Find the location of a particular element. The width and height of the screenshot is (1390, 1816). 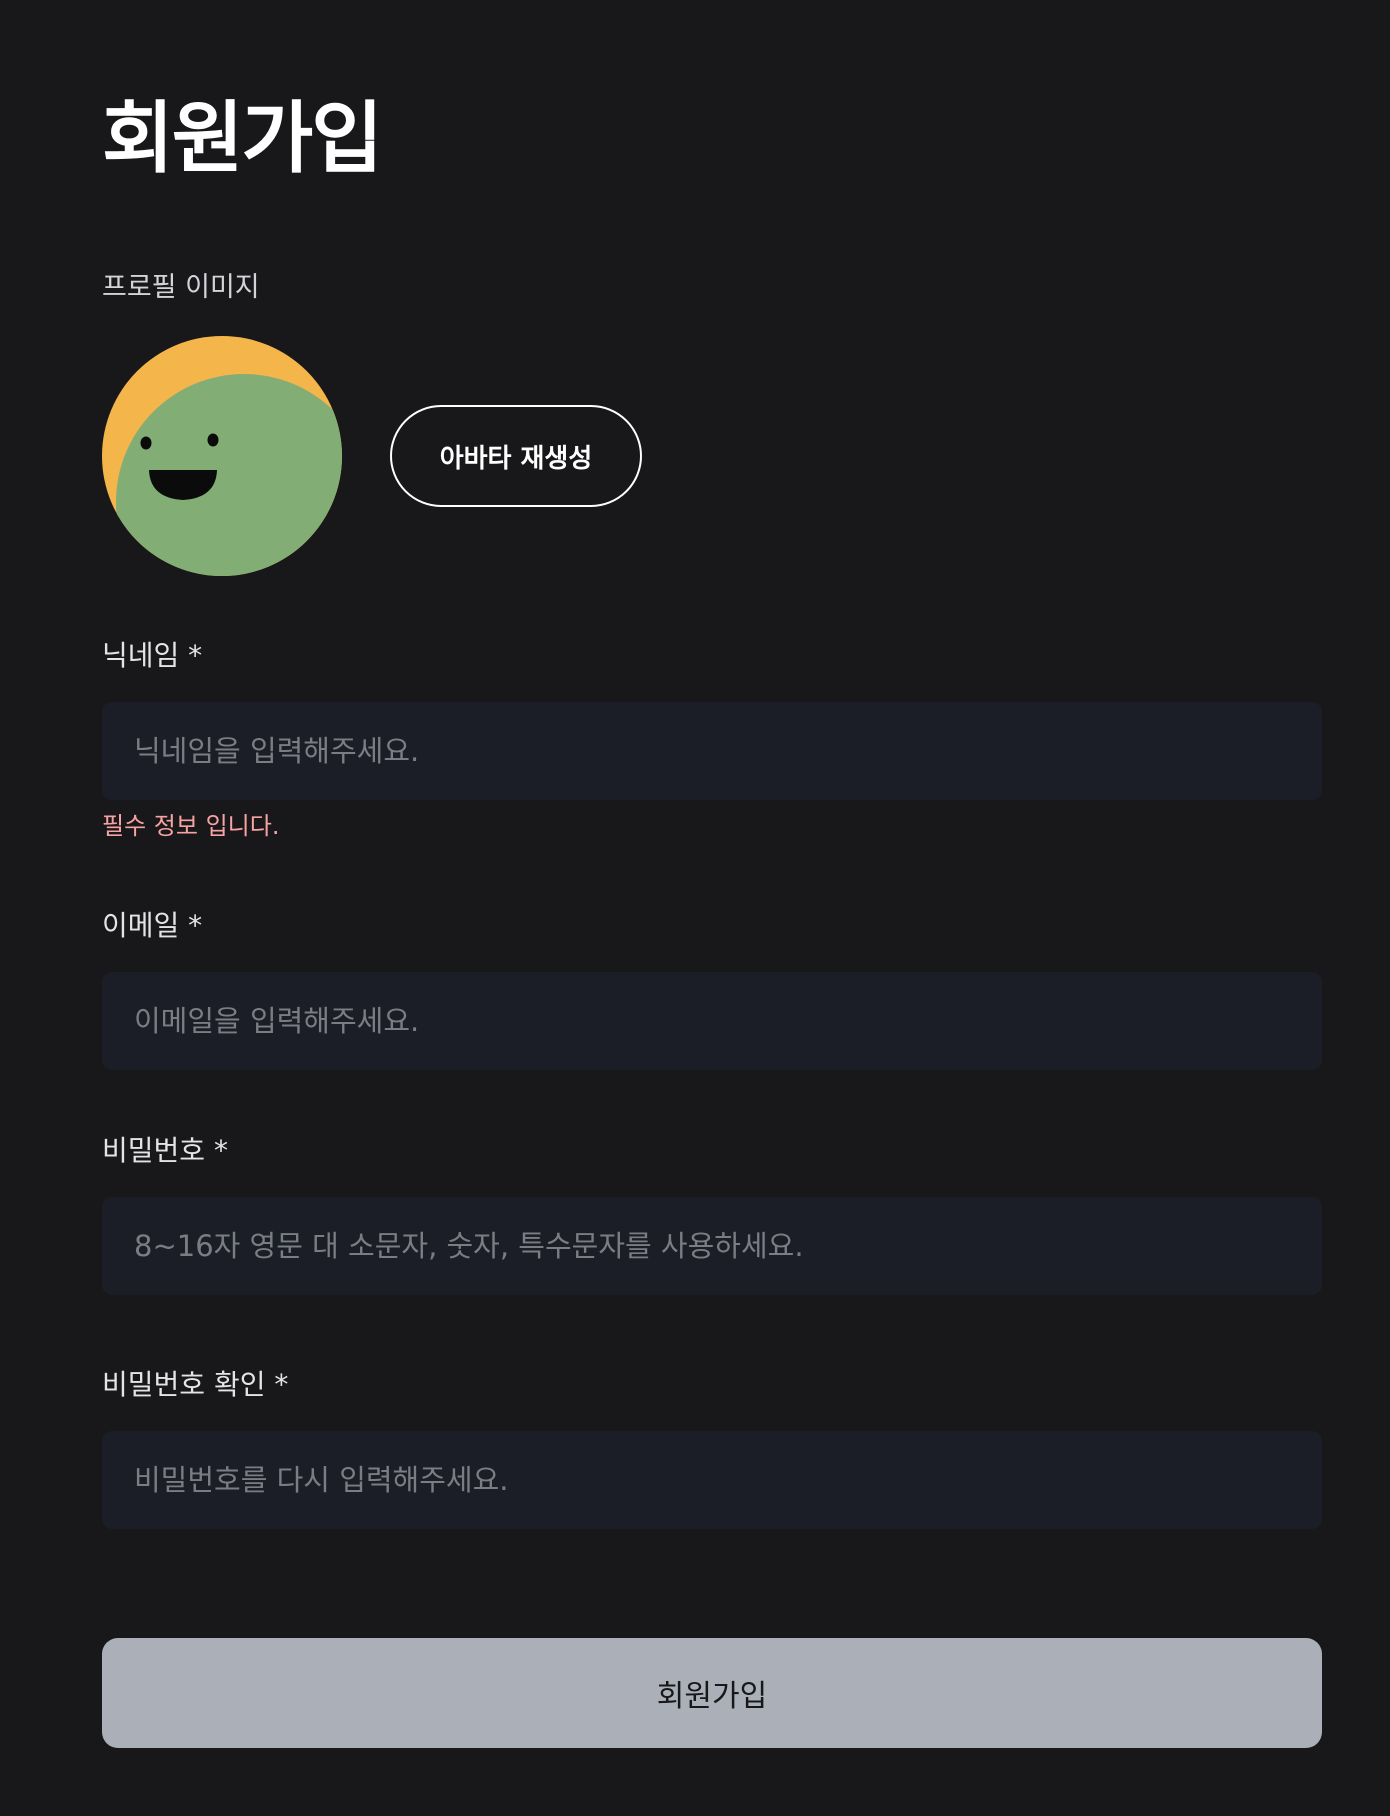

password-confirm-input is located at coordinates (712, 1480).